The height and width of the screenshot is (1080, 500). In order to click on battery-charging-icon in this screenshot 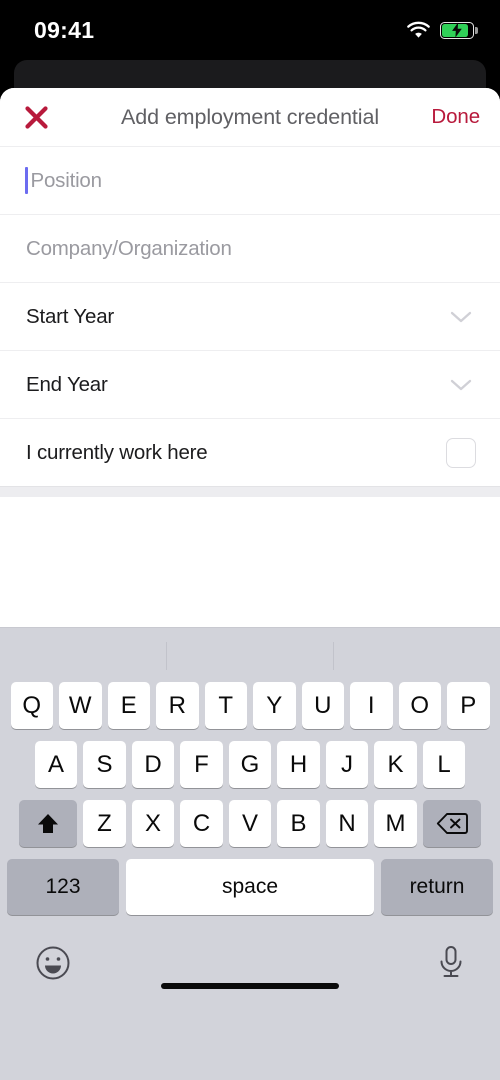, I will do `click(459, 30)`.